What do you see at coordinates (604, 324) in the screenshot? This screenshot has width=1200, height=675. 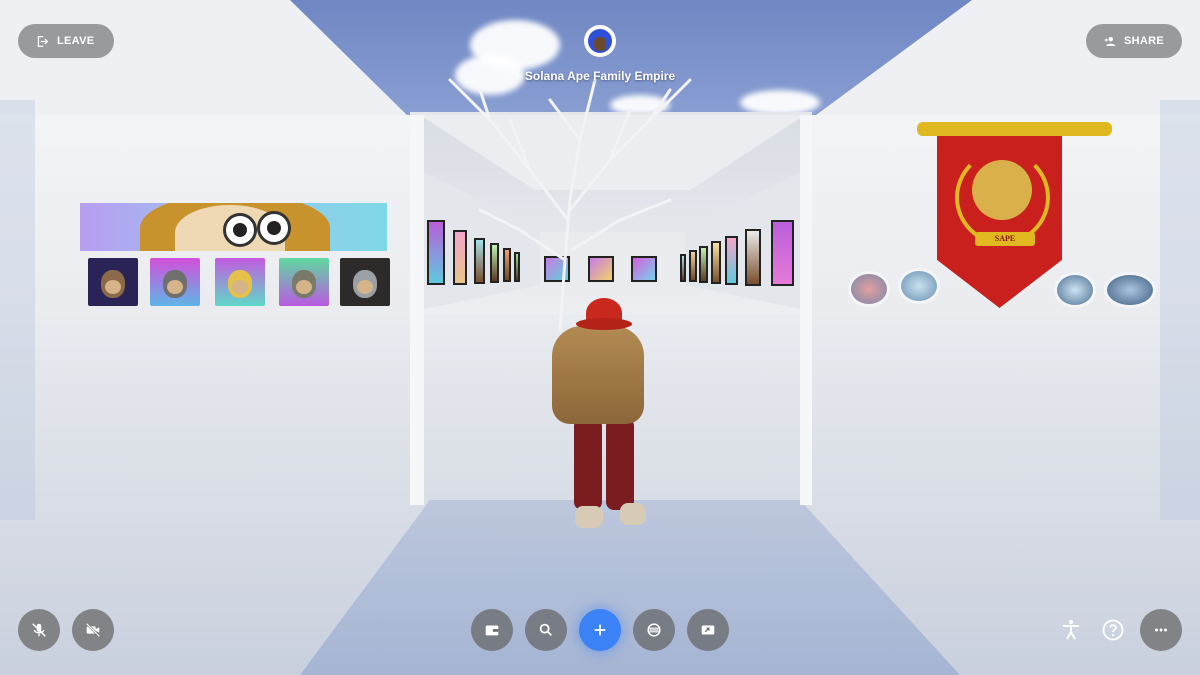 I see `avatar-hat-brim` at bounding box center [604, 324].